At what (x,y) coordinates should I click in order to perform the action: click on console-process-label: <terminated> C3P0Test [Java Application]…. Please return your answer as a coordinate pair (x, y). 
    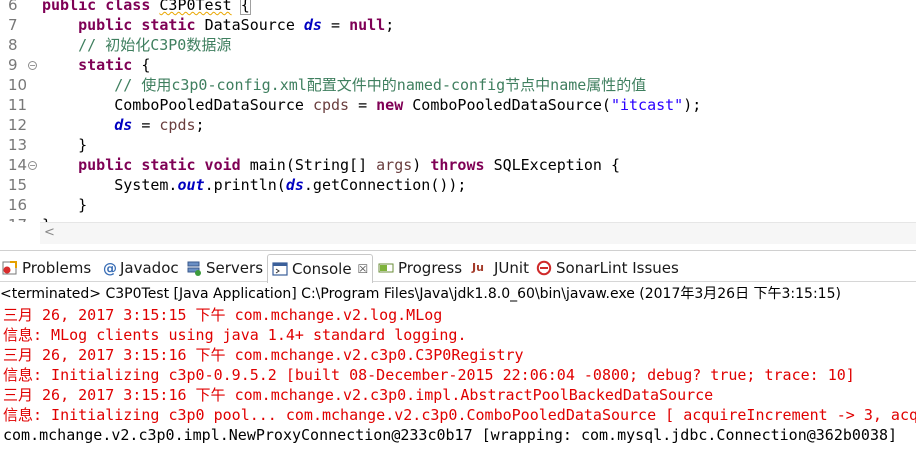
    Looking at the image, I should click on (420, 294).